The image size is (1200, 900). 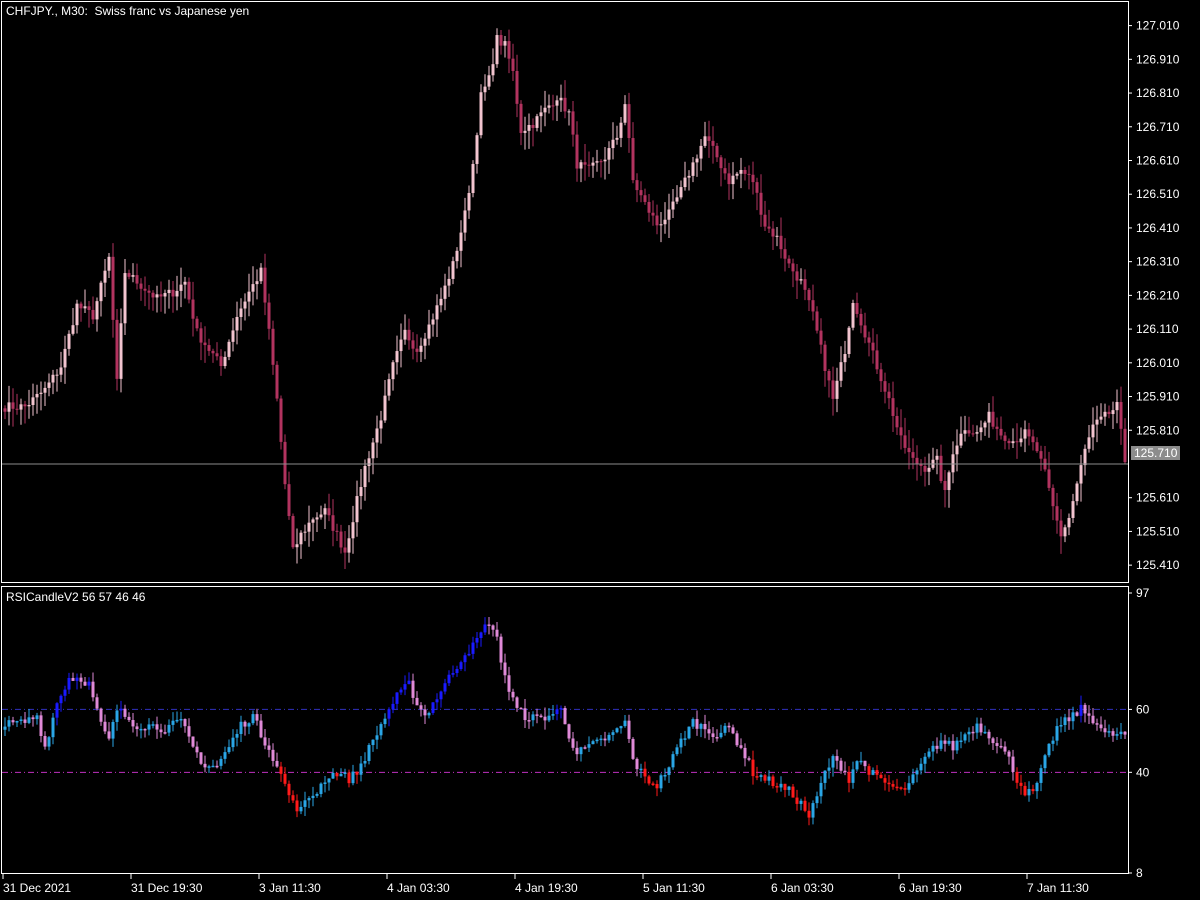 I want to click on price-axis-label: 125.510, so click(x=1158, y=531).